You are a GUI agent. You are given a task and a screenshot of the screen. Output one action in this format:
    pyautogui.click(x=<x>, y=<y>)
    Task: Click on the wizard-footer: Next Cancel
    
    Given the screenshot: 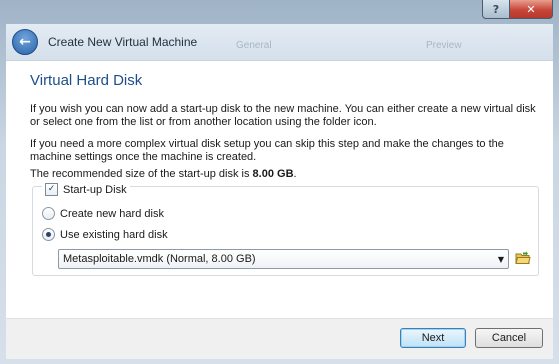 What is the action you would take?
    pyautogui.click(x=279, y=338)
    